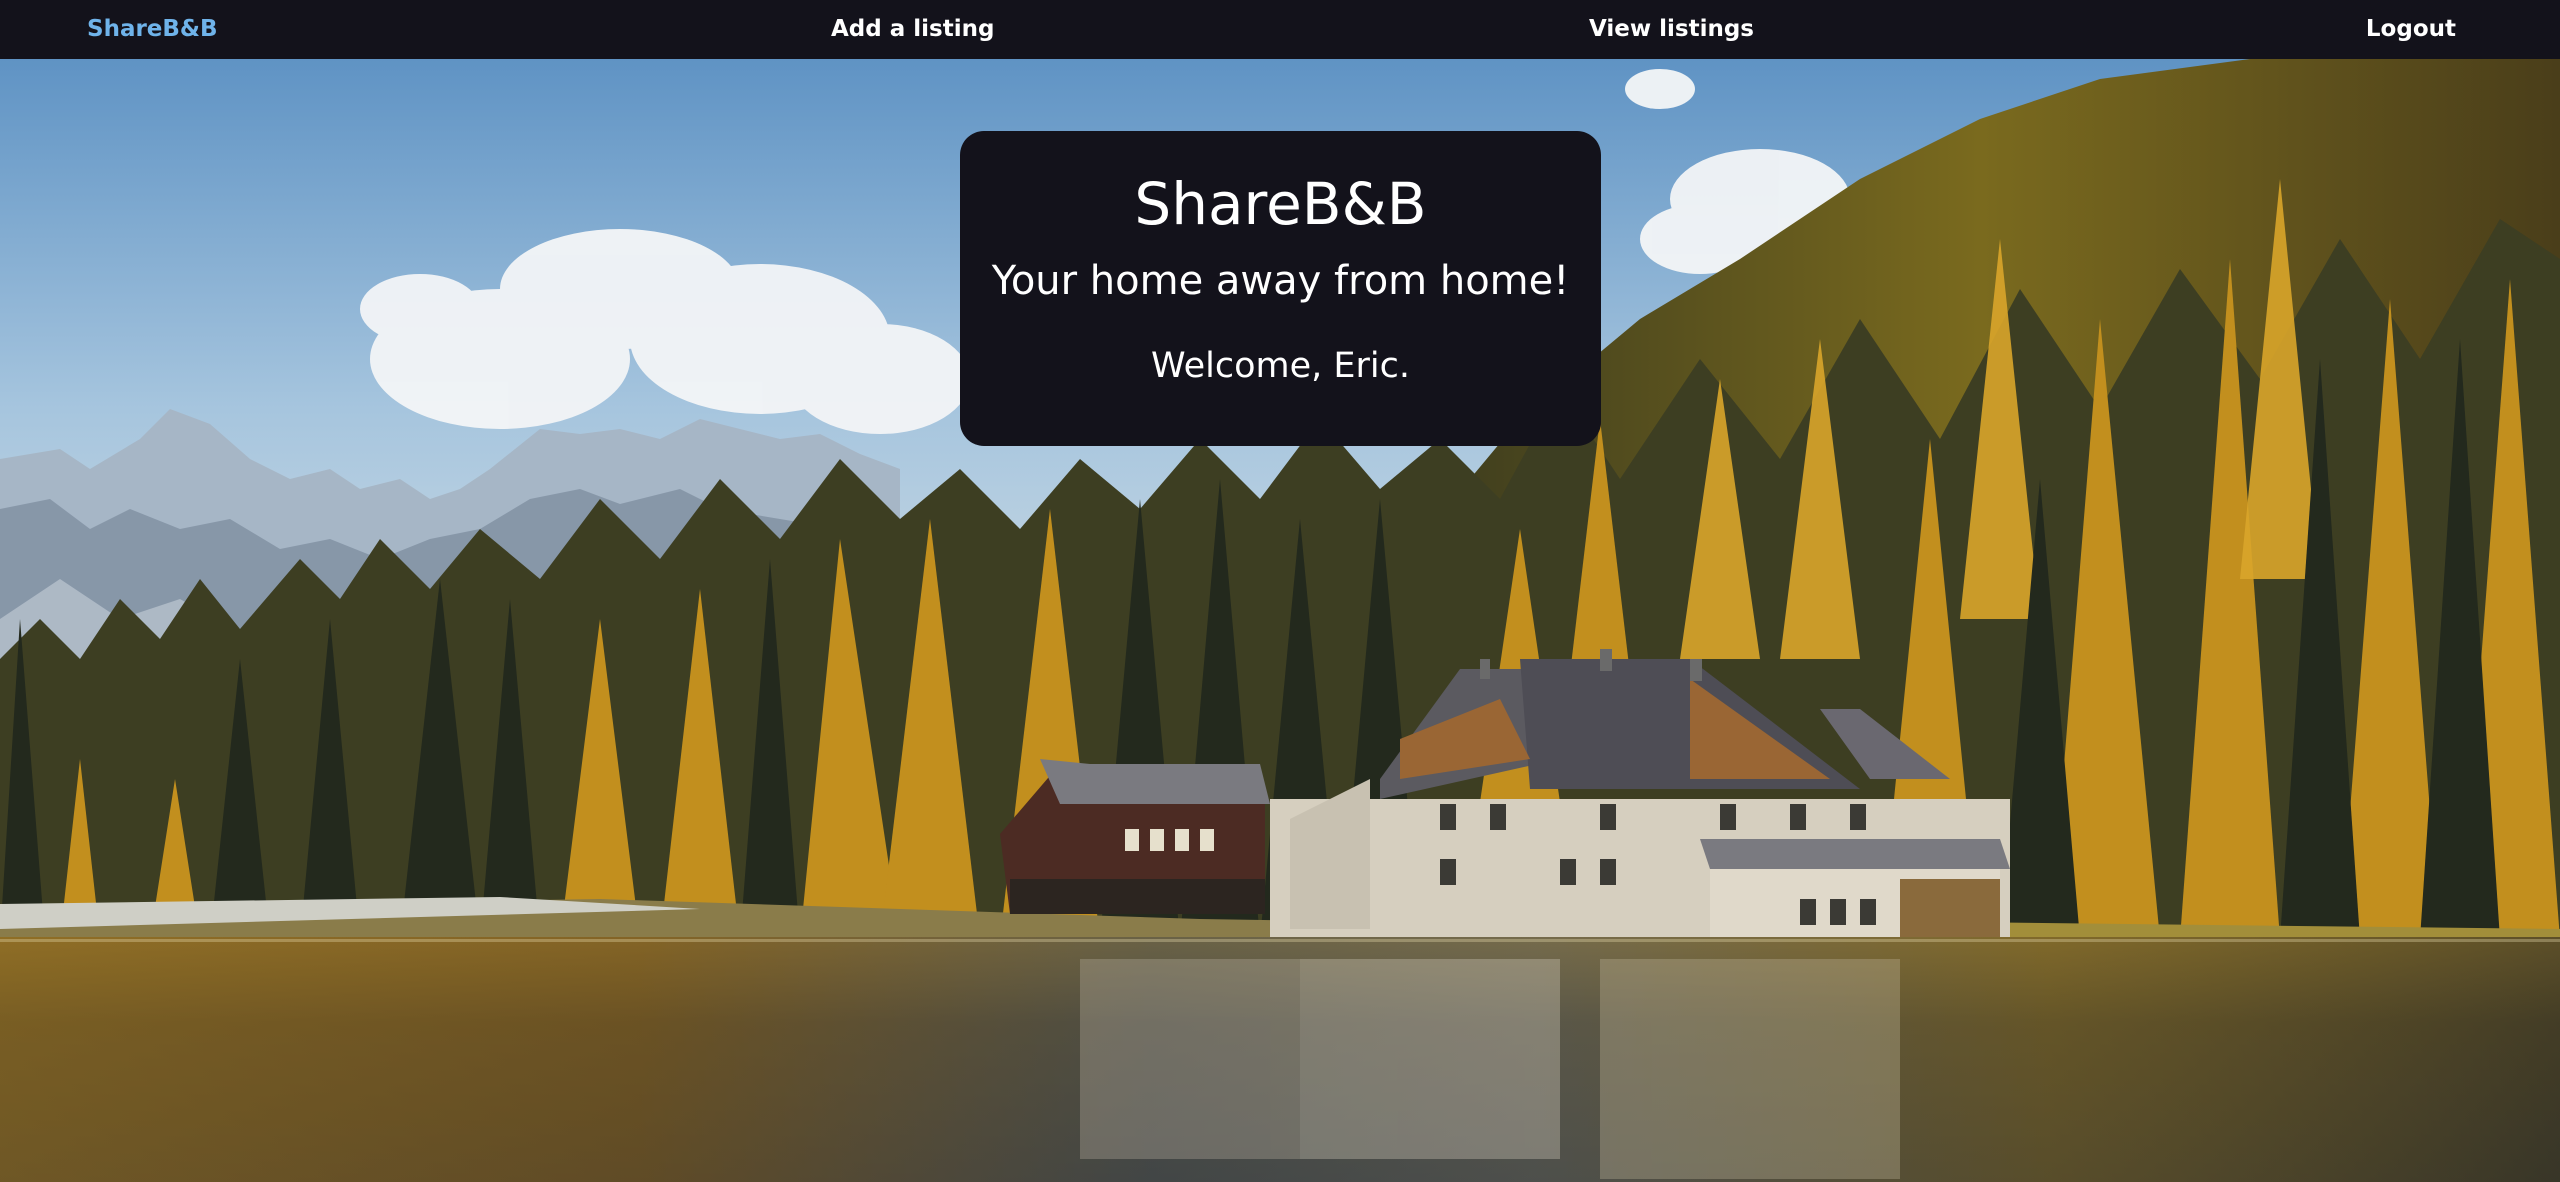 Image resolution: width=2560 pixels, height=1182 pixels. Describe the element at coordinates (152, 29) in the screenshot. I see `brand-link: ShareB&B` at that location.